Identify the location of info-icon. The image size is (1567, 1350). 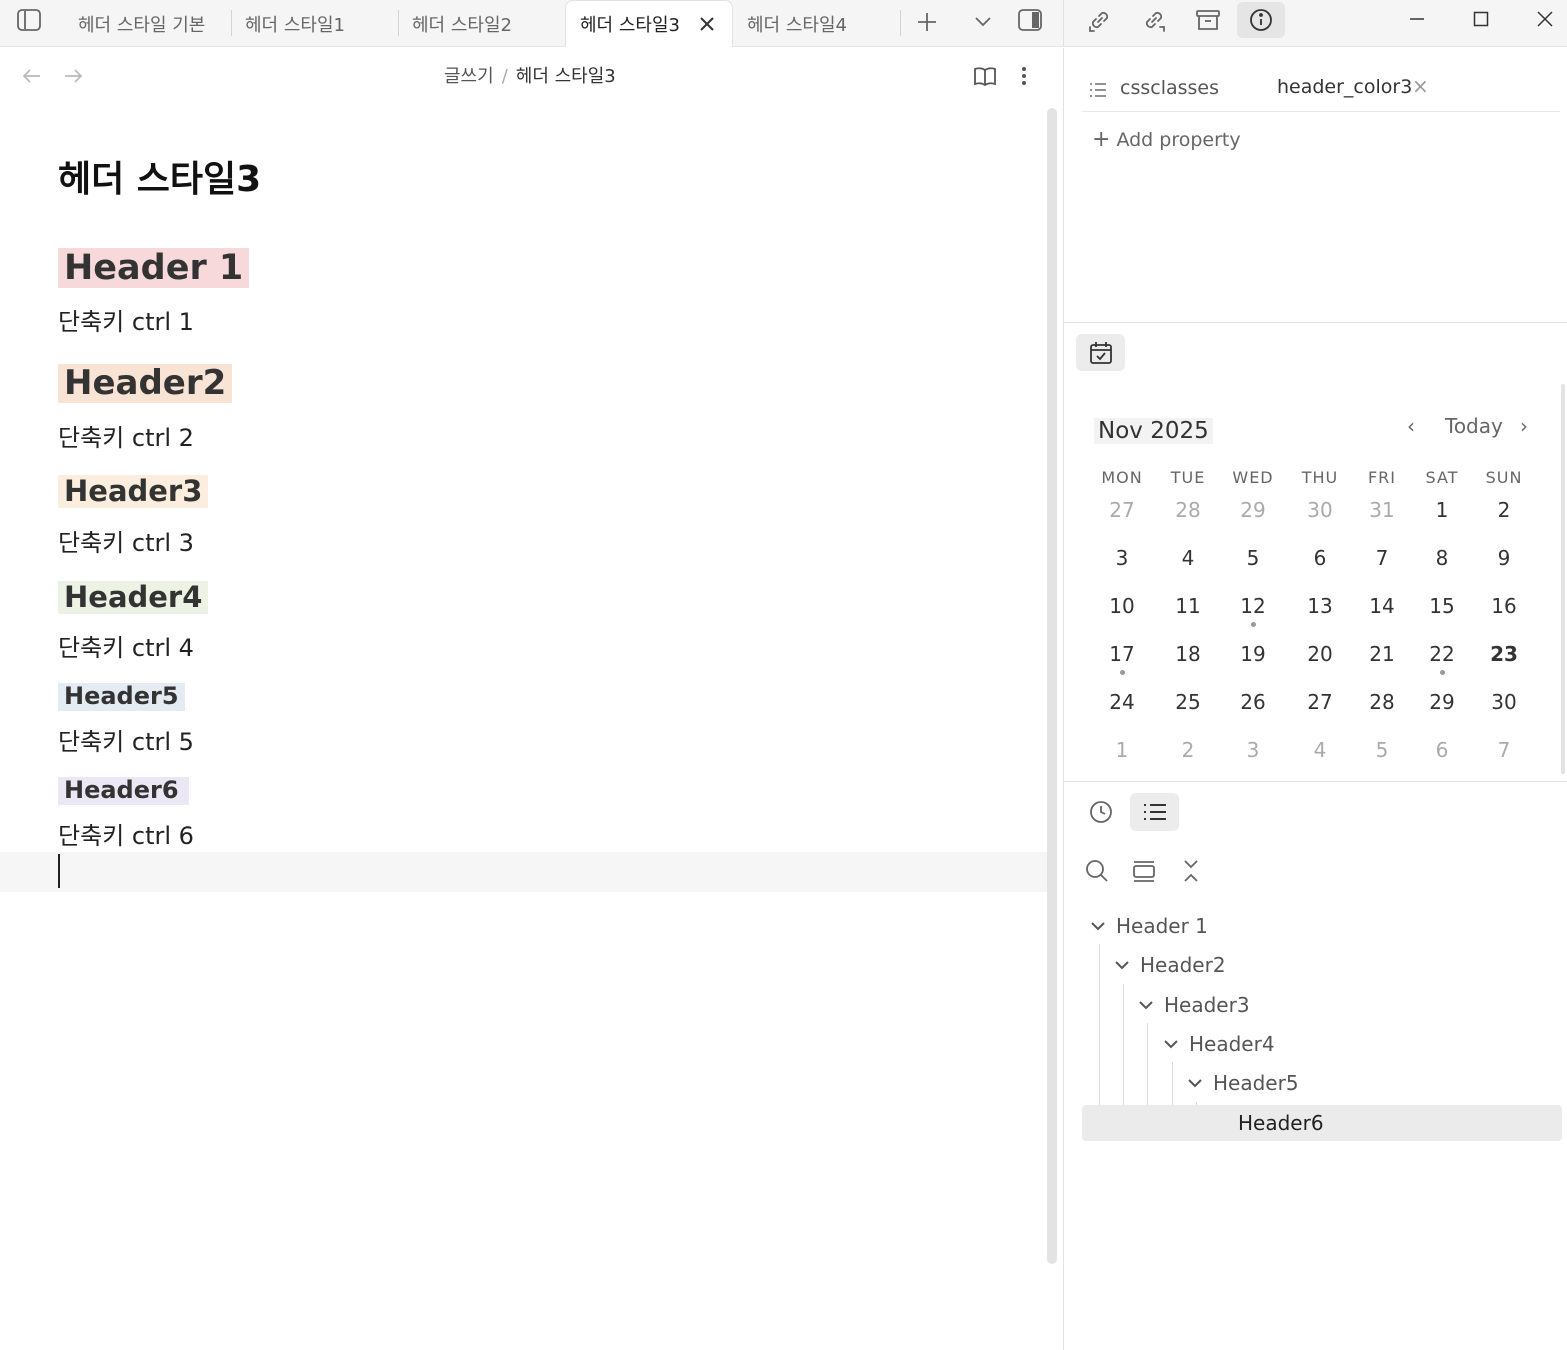
(1261, 20).